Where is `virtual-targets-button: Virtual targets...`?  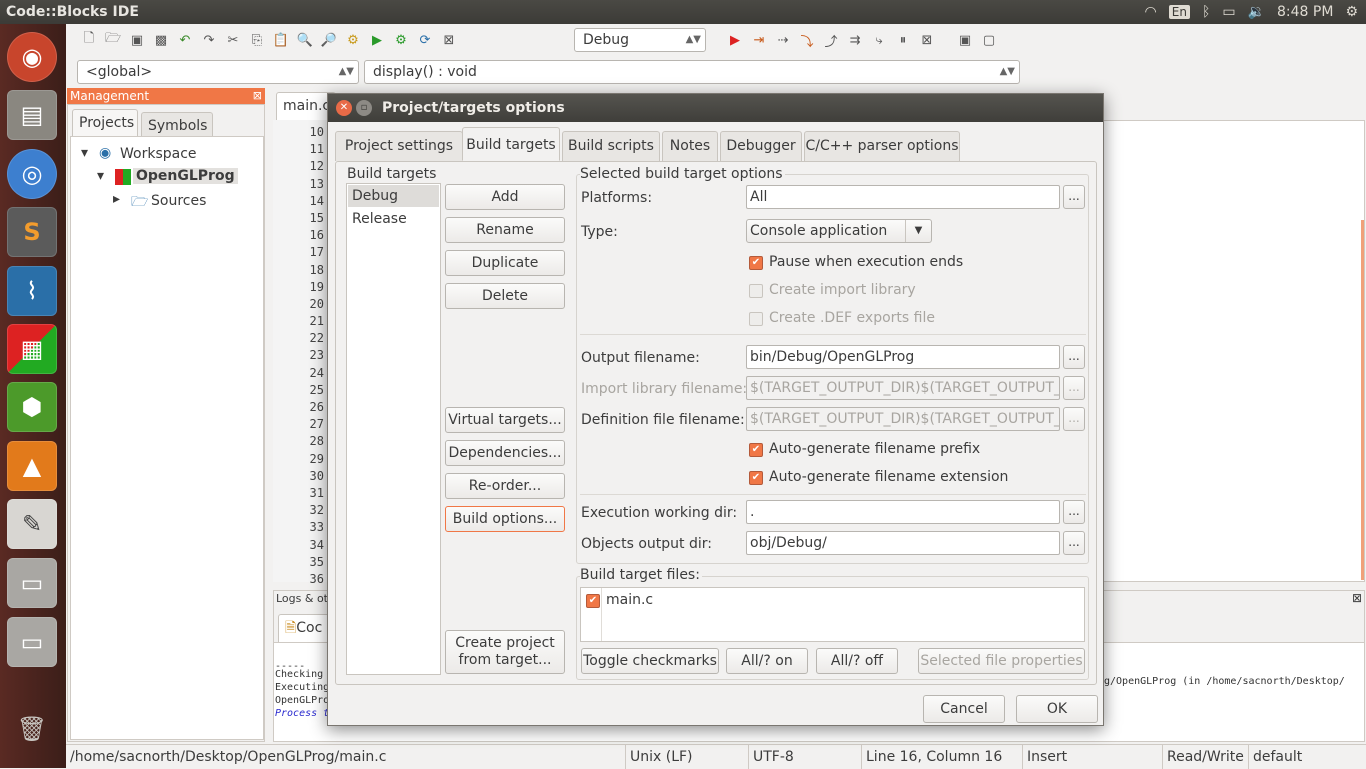
virtual-targets-button: Virtual targets... is located at coordinates (505, 420).